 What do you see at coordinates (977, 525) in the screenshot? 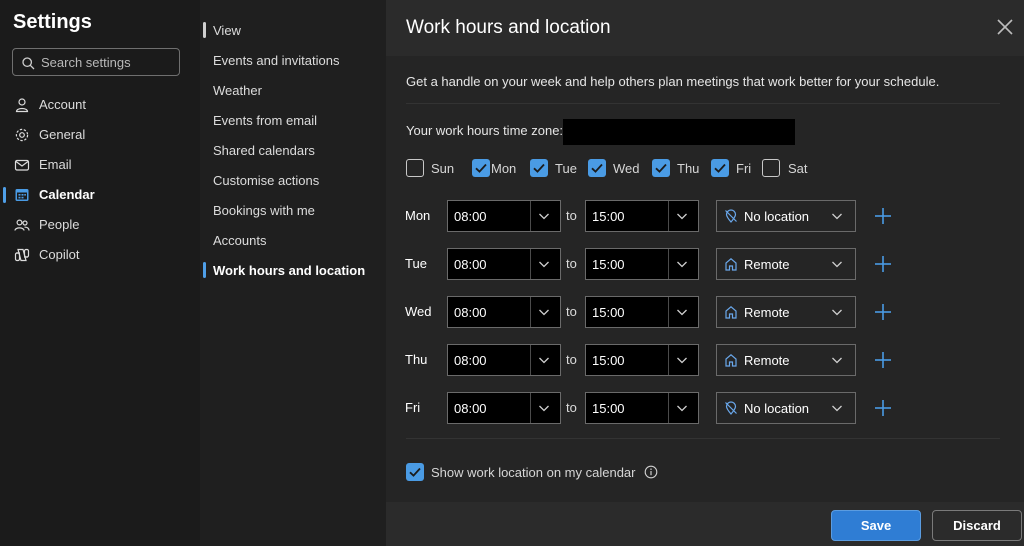
I see `discard-button: Discard` at bounding box center [977, 525].